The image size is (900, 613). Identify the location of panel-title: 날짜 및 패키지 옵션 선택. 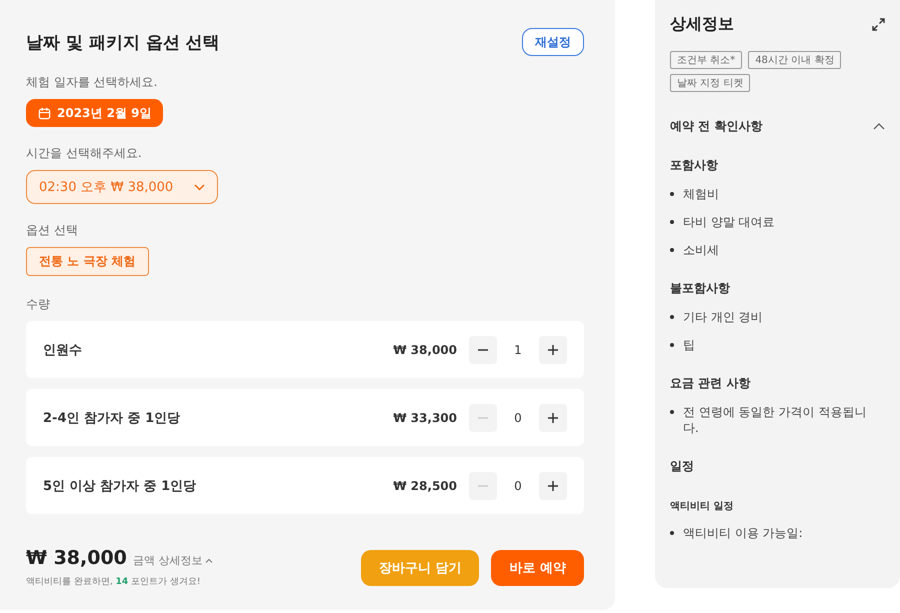
(123, 43).